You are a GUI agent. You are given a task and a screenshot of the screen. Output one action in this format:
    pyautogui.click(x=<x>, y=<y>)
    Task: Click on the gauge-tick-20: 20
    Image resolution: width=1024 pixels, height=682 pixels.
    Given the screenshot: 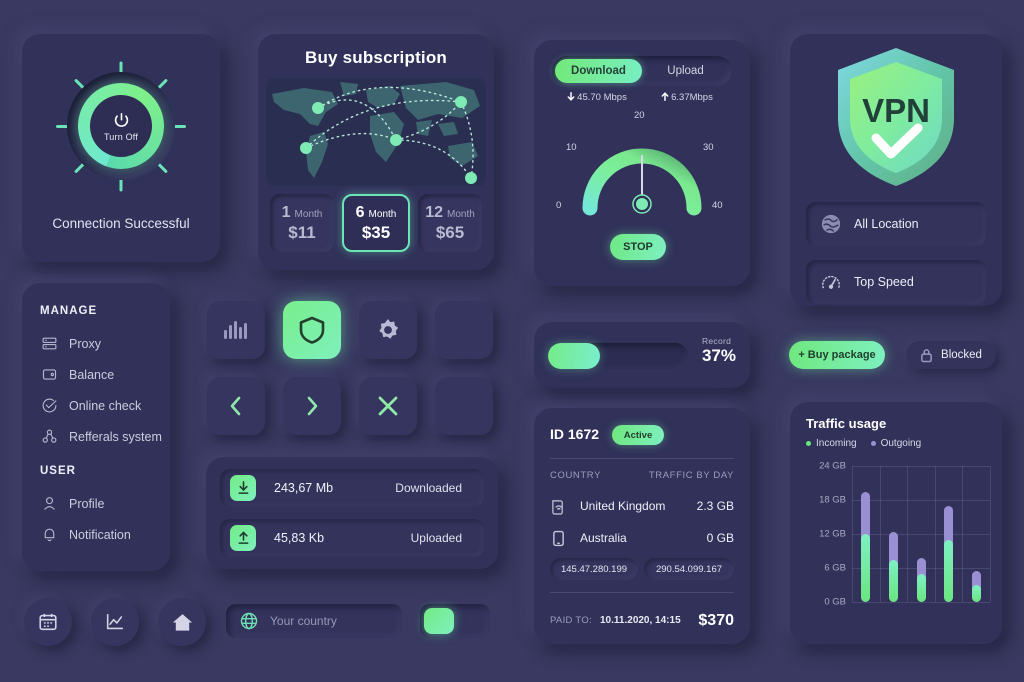 What is the action you would take?
    pyautogui.click(x=639, y=115)
    